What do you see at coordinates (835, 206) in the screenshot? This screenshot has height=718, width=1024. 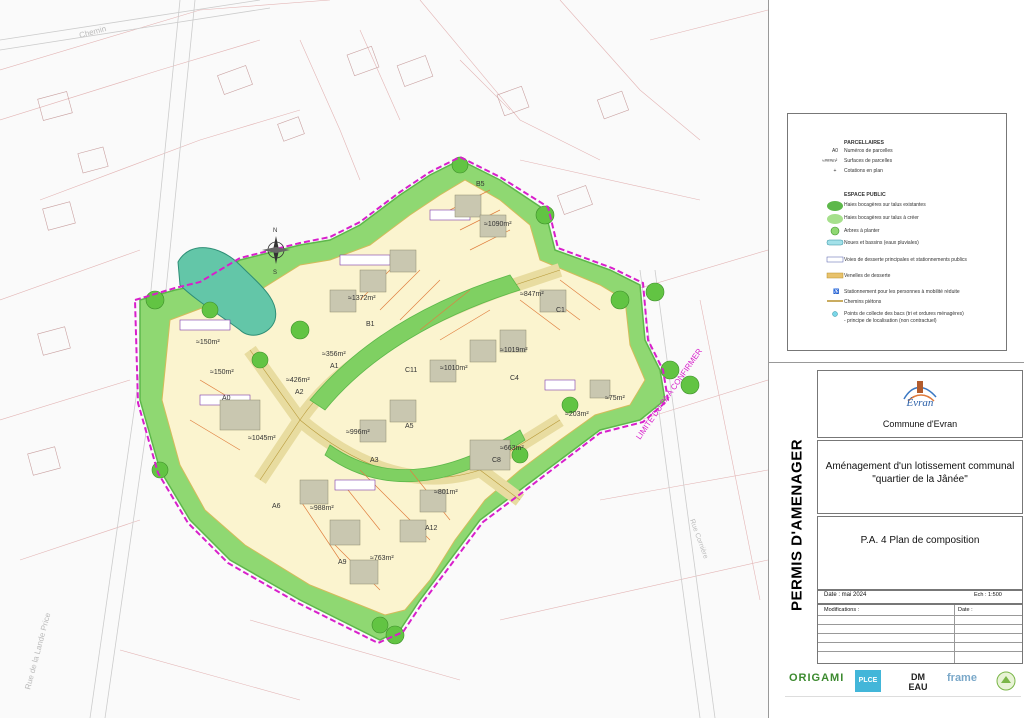 I see `legend-hedge-existing-icon` at bounding box center [835, 206].